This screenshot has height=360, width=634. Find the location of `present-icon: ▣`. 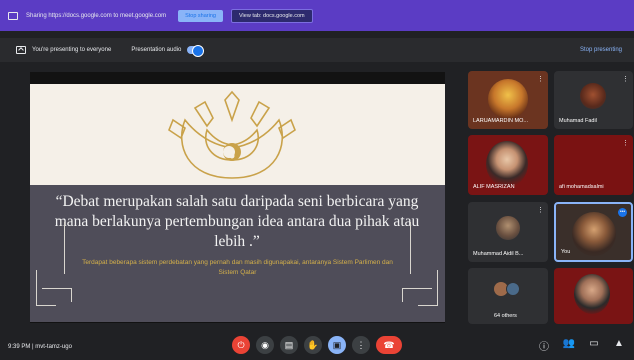

present-icon: ▣ is located at coordinates (337, 344).